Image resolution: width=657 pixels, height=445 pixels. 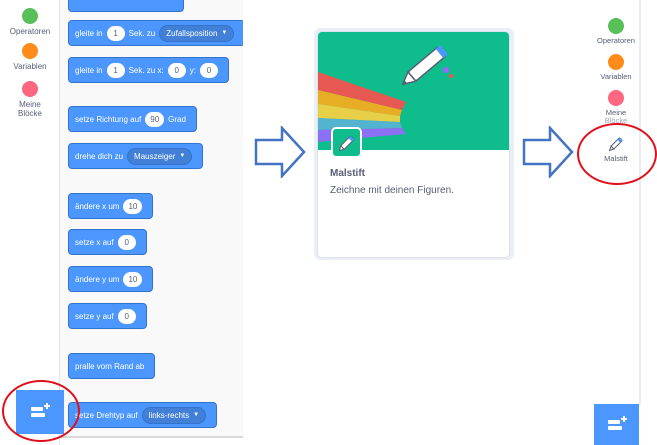 I want to click on block-label: Sek. zu, so click(x=142, y=33).